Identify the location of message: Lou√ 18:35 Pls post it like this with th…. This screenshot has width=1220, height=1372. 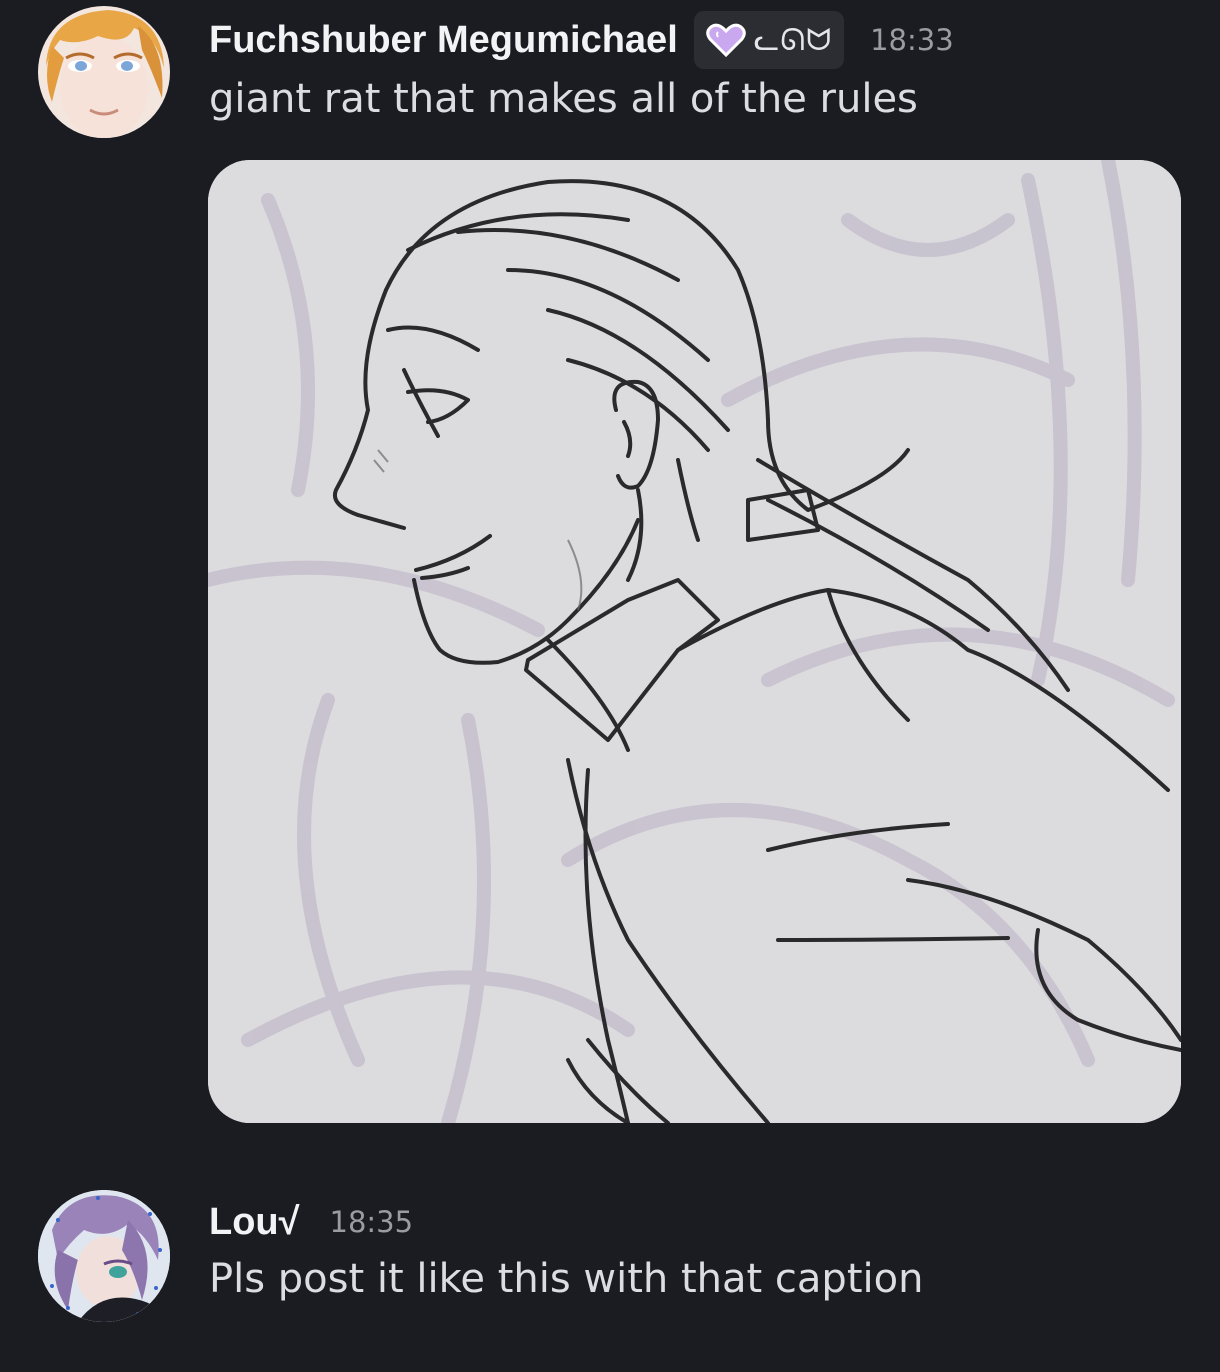
(610, 1255).